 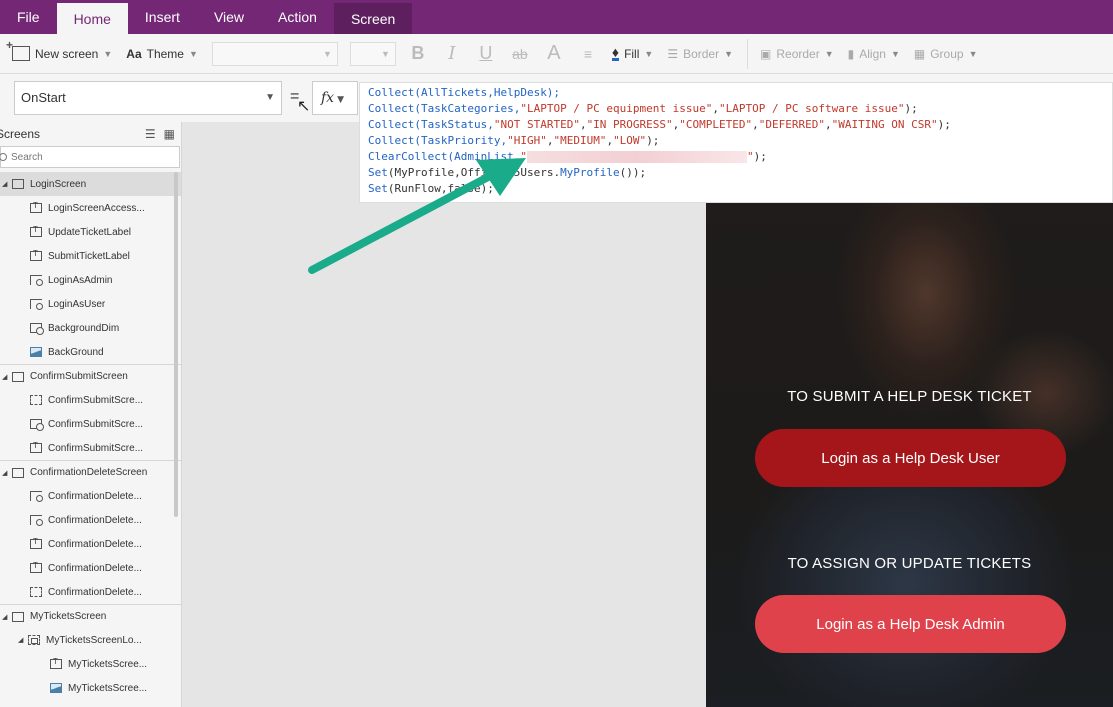 I want to click on code-string: "COMPLETED", so click(x=716, y=124).